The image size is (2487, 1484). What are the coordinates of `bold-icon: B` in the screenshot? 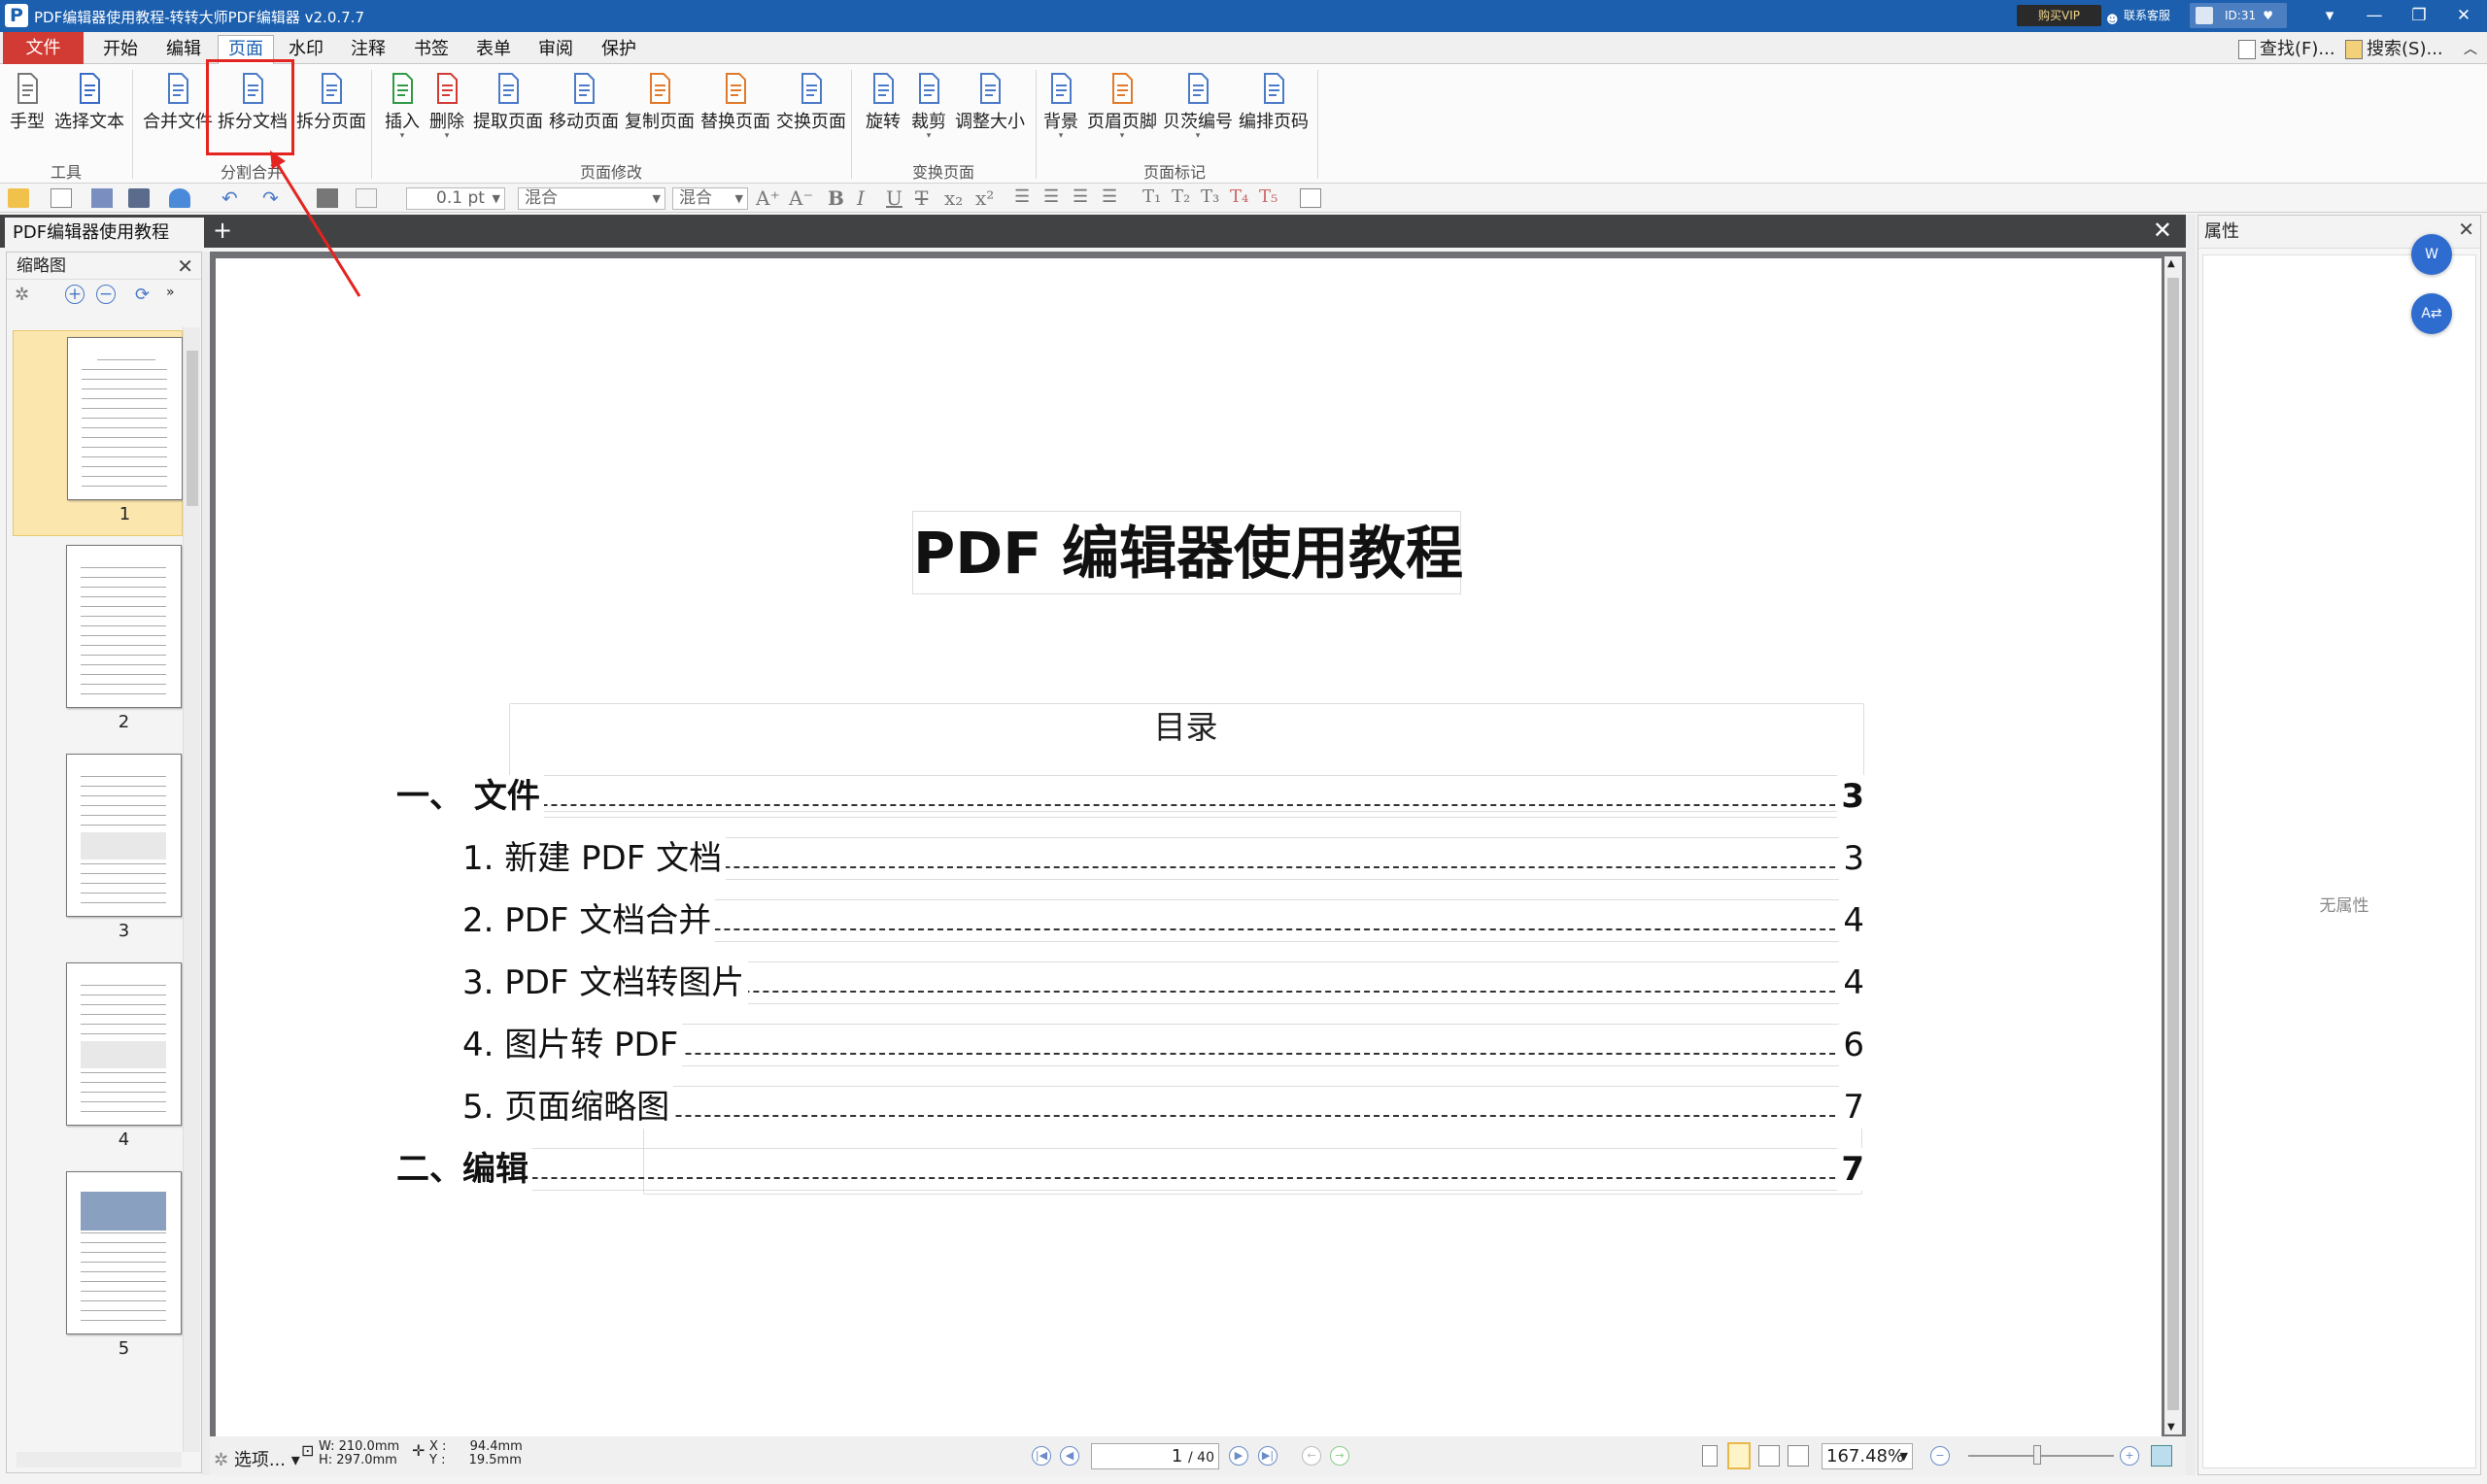 It's located at (836, 198).